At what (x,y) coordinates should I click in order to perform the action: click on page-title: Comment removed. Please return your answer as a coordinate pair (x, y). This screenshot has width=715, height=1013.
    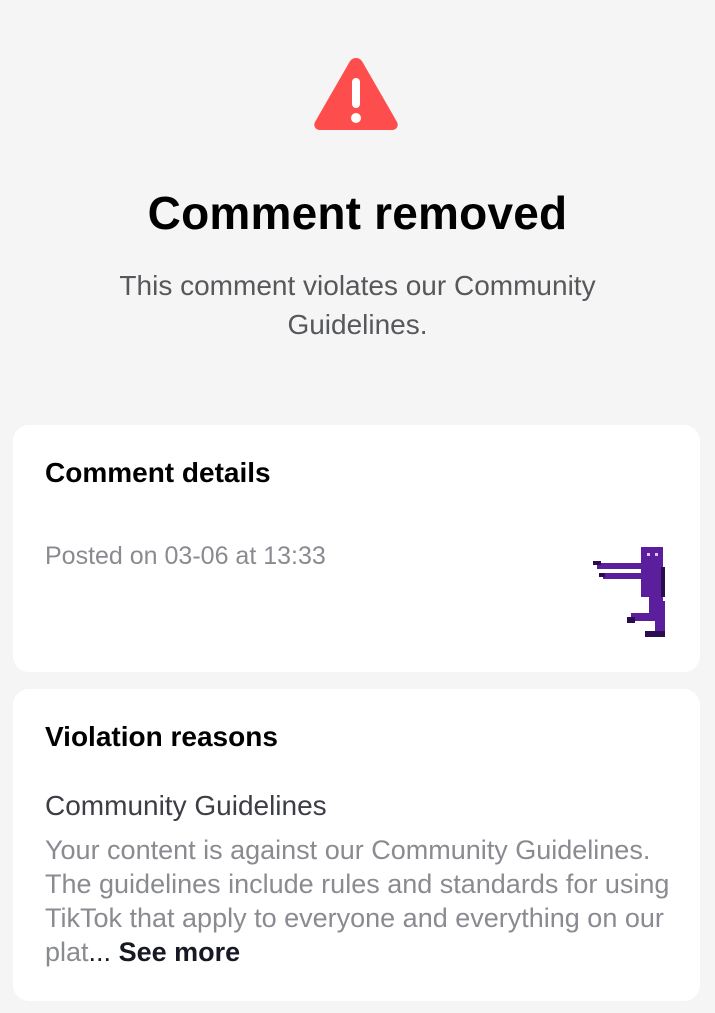
    Looking at the image, I should click on (357, 213).